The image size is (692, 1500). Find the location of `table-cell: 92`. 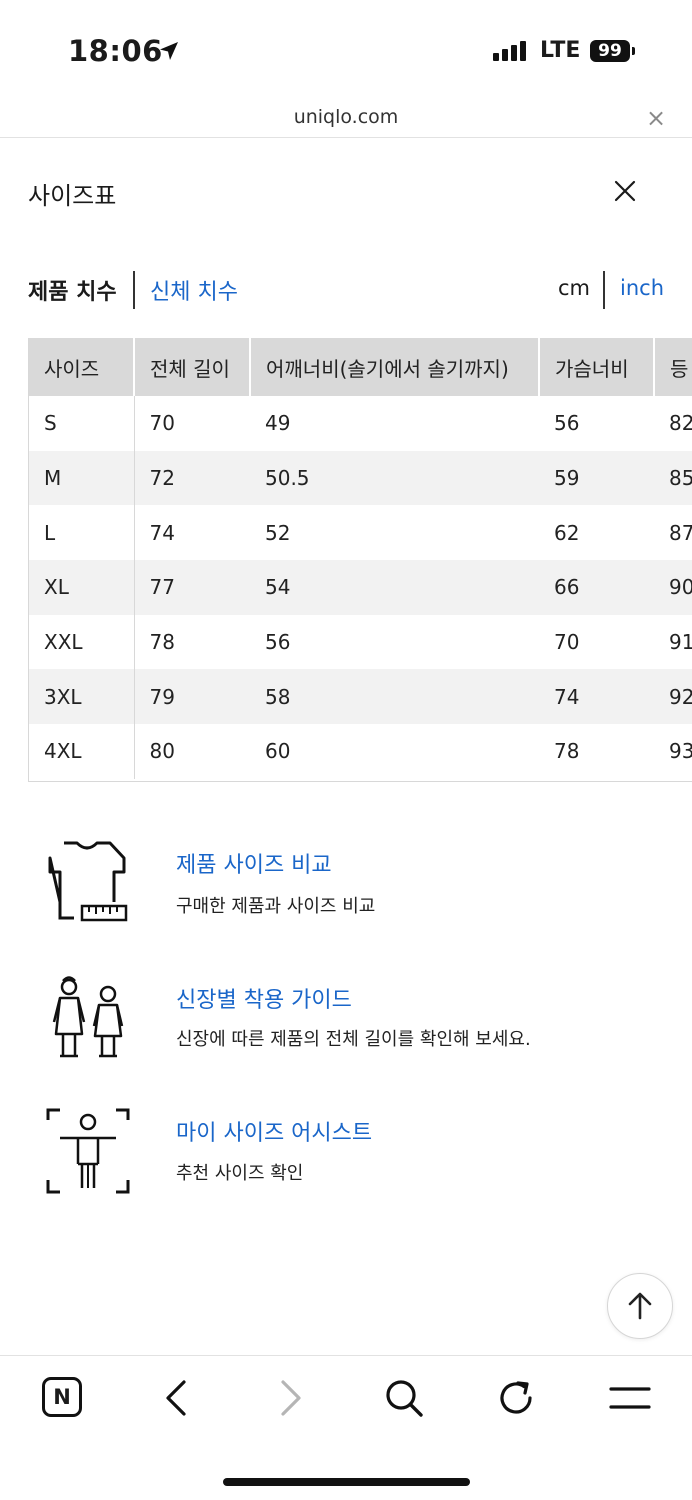

table-cell: 92 is located at coordinates (673, 697).